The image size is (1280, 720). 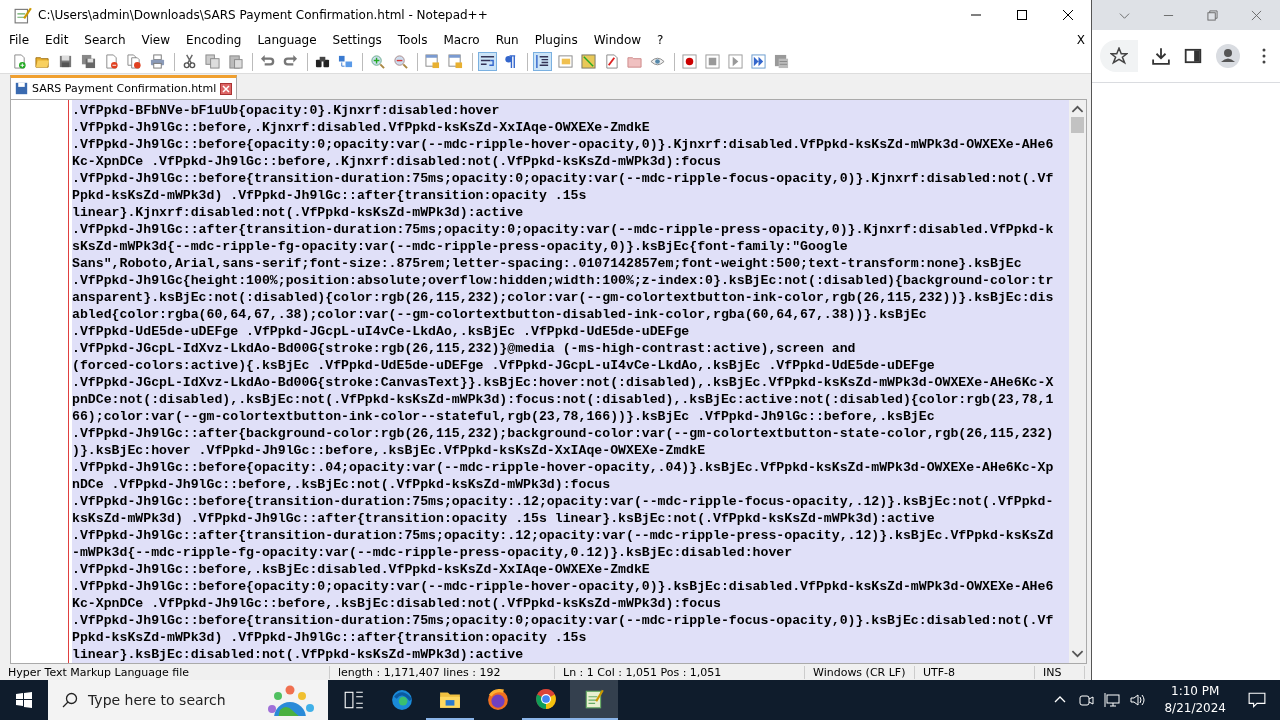 I want to click on close-tab-icon, so click(x=226, y=88).